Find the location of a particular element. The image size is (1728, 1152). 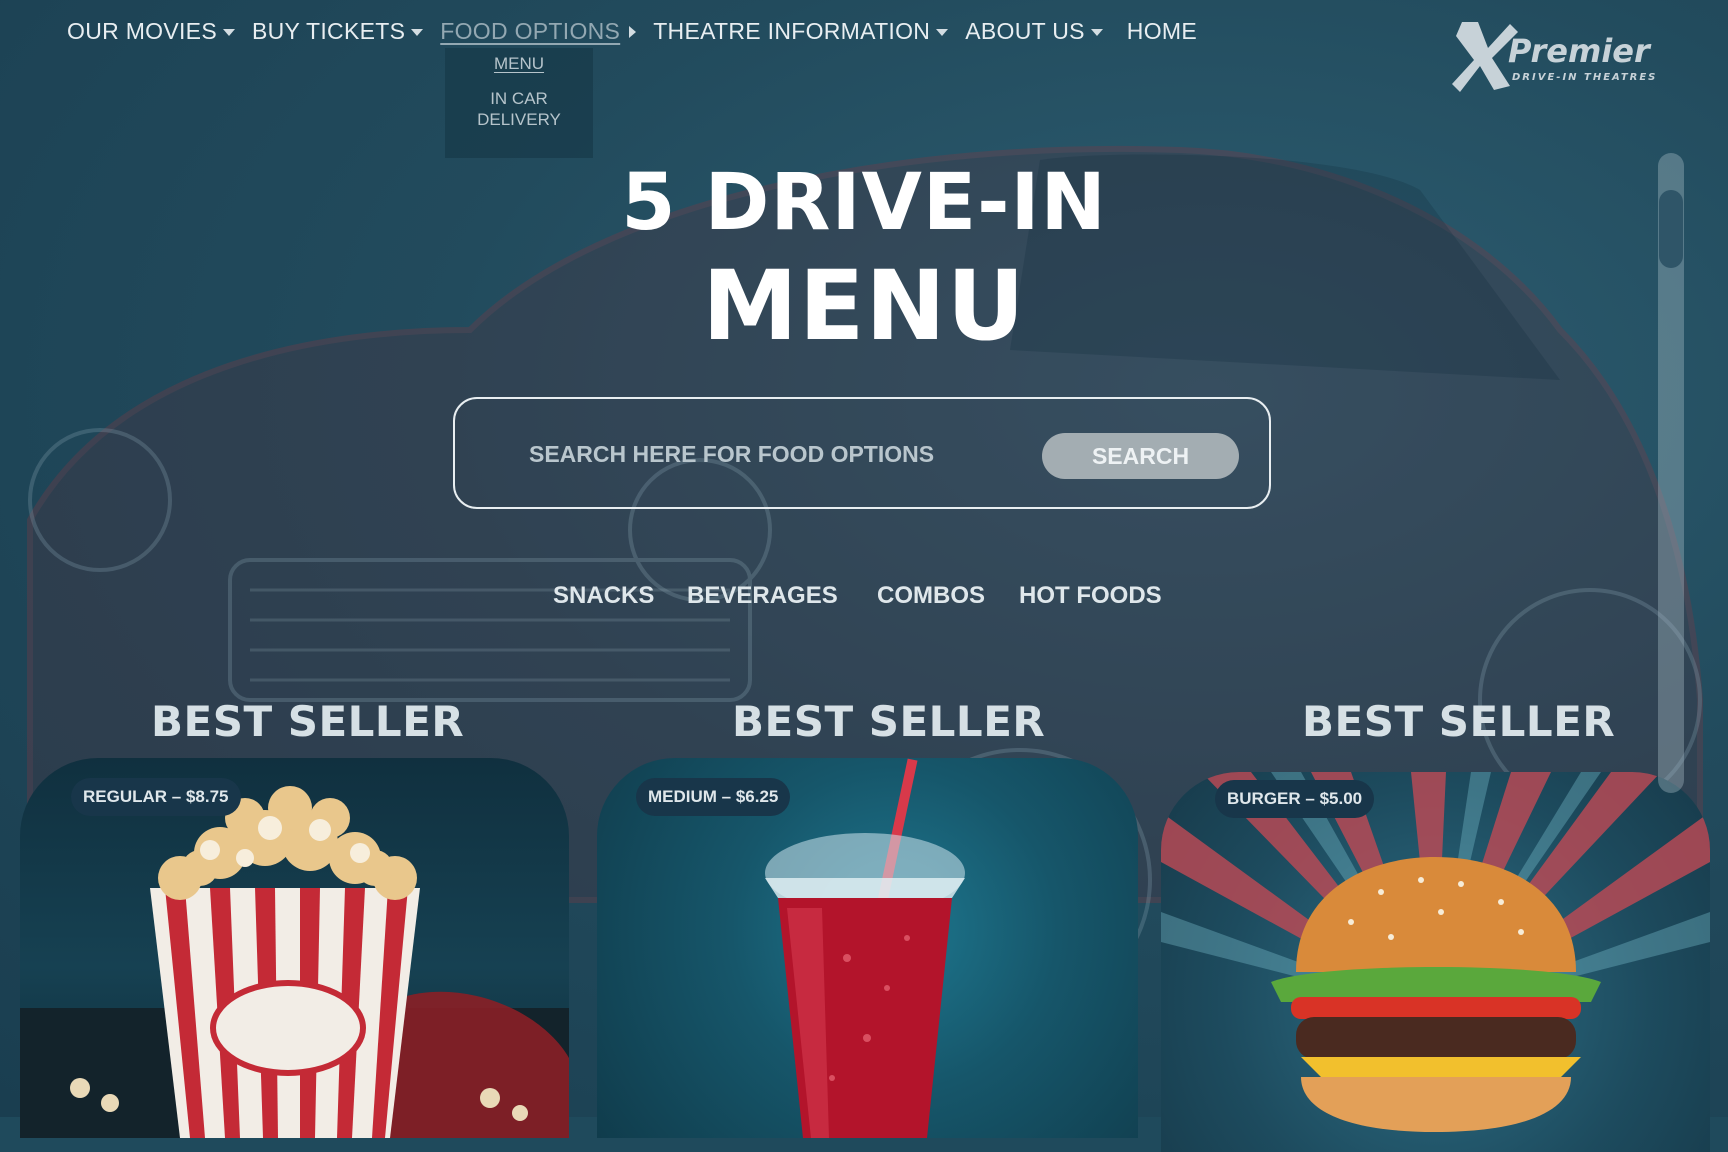

category-combos: COMBOS is located at coordinates (931, 596).